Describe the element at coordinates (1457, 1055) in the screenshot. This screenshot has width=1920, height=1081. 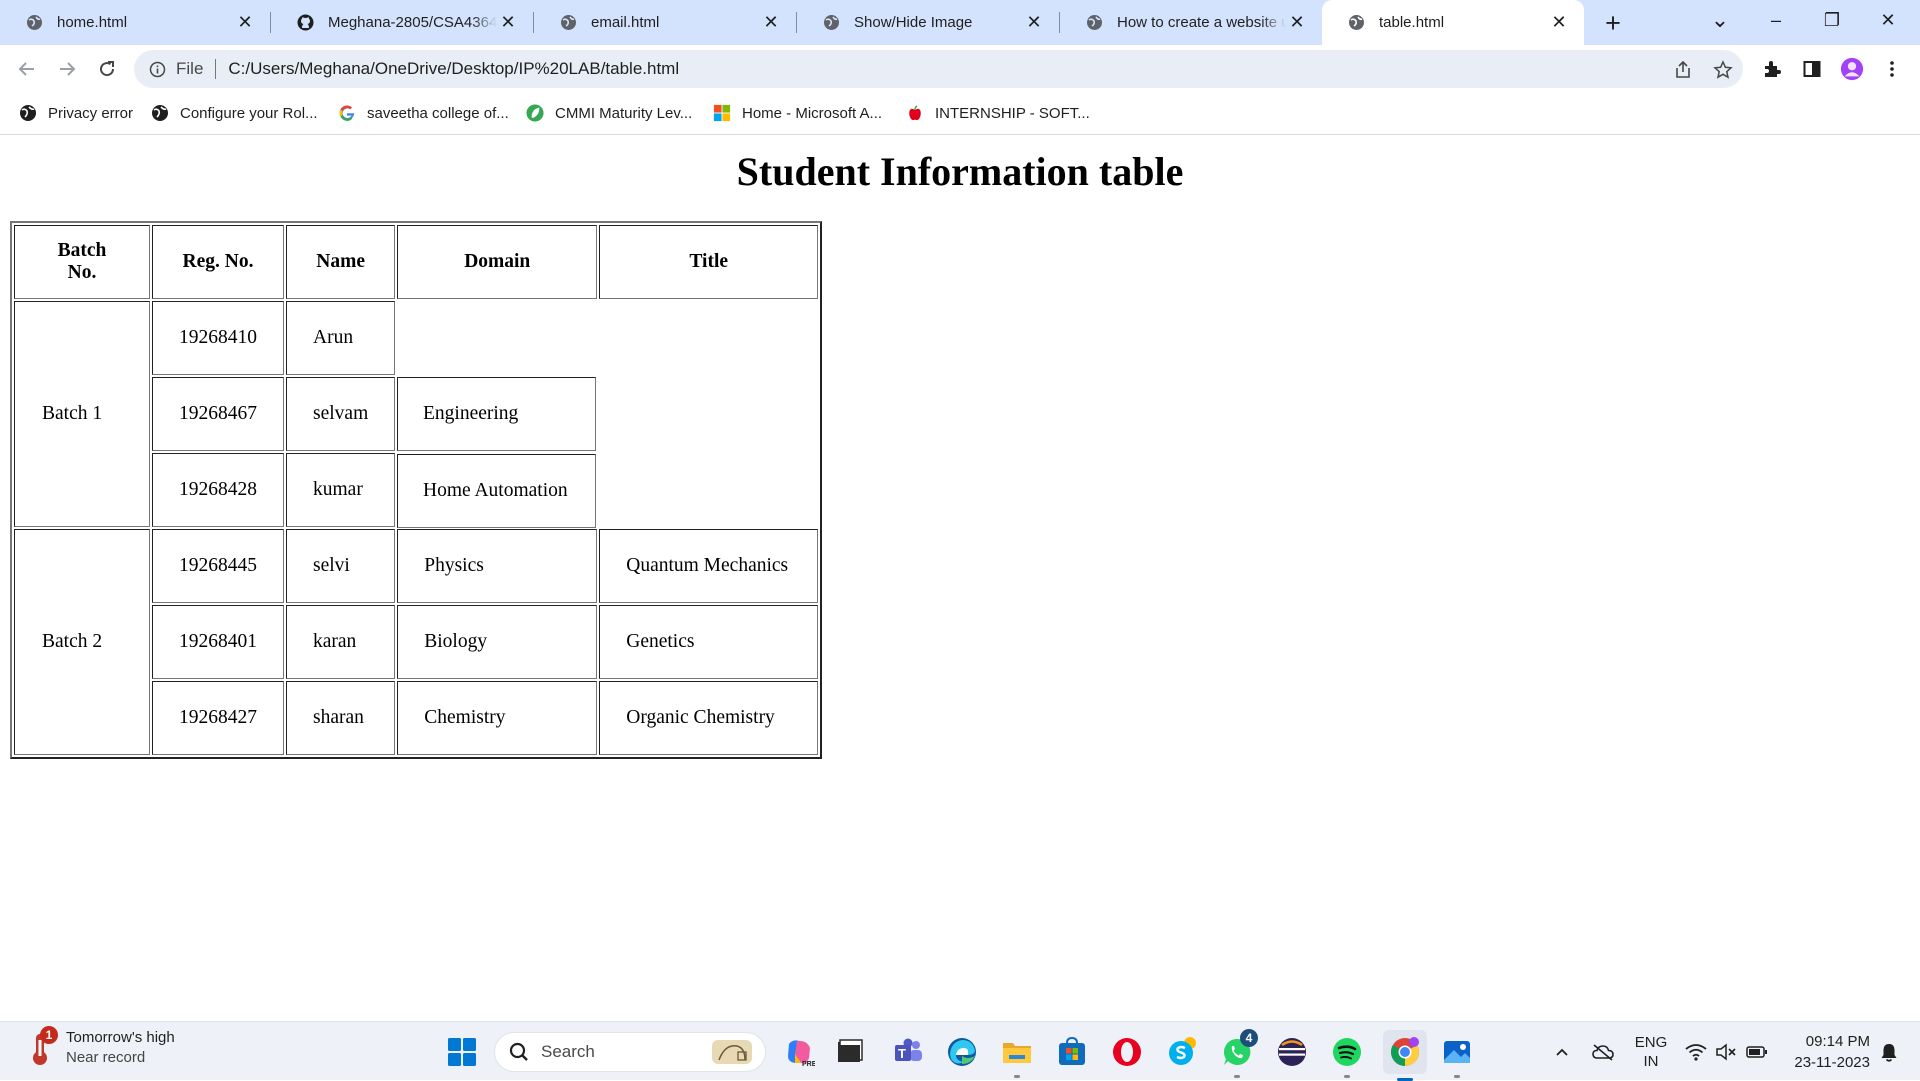
I see `photos-icon` at that location.